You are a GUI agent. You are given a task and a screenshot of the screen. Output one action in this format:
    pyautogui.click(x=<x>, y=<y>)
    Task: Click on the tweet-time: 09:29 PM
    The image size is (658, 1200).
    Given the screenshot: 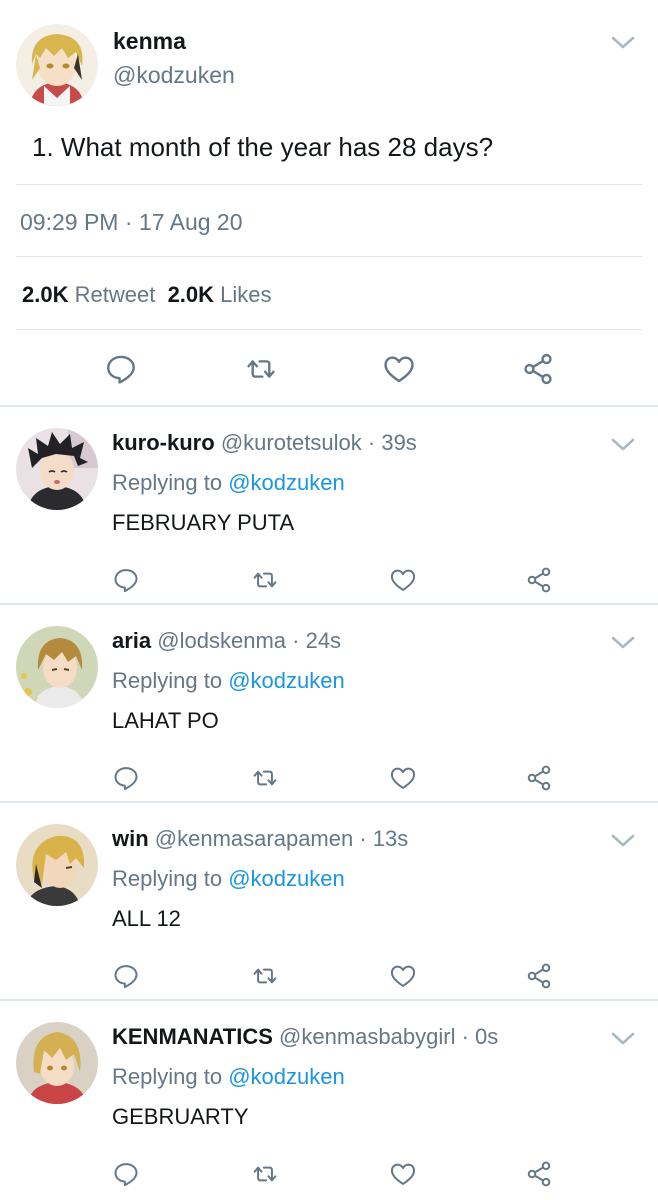 What is the action you would take?
    pyautogui.click(x=69, y=222)
    